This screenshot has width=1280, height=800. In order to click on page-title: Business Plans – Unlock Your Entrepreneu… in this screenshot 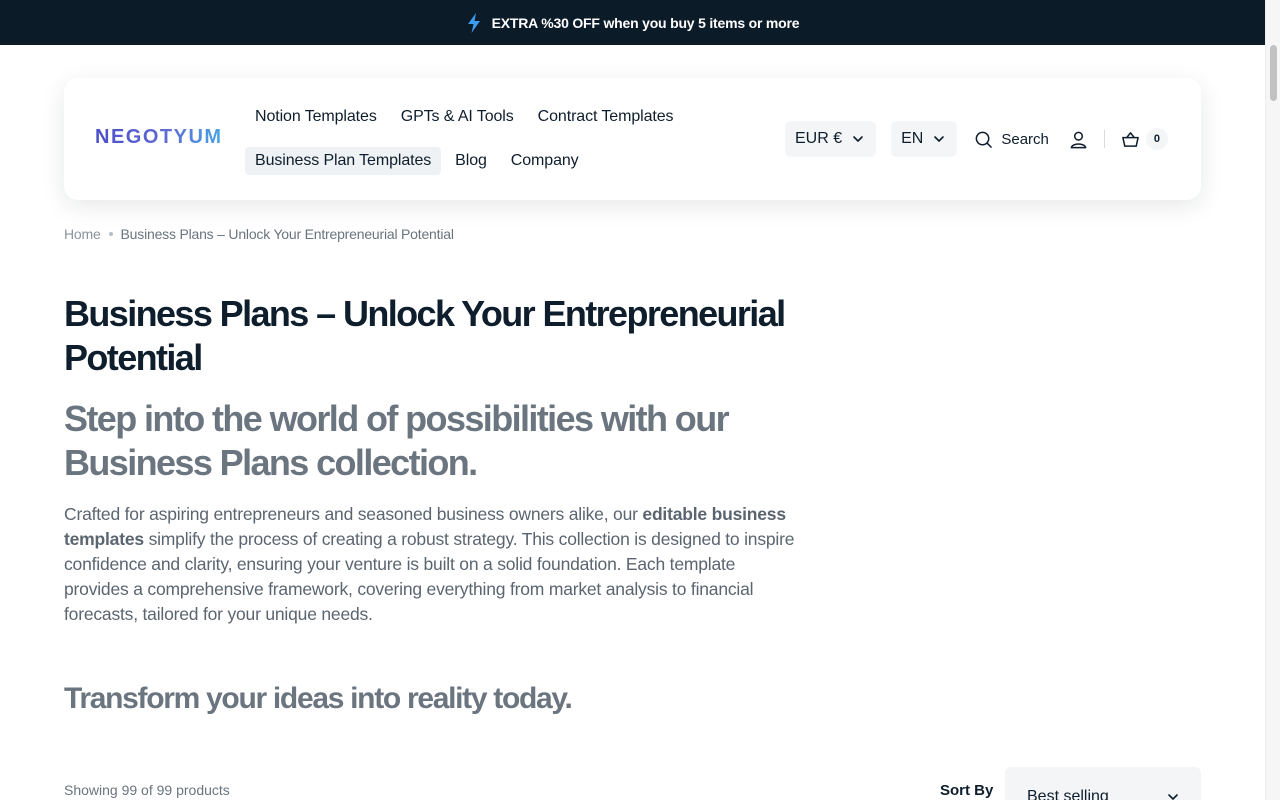, I will do `click(425, 335)`.